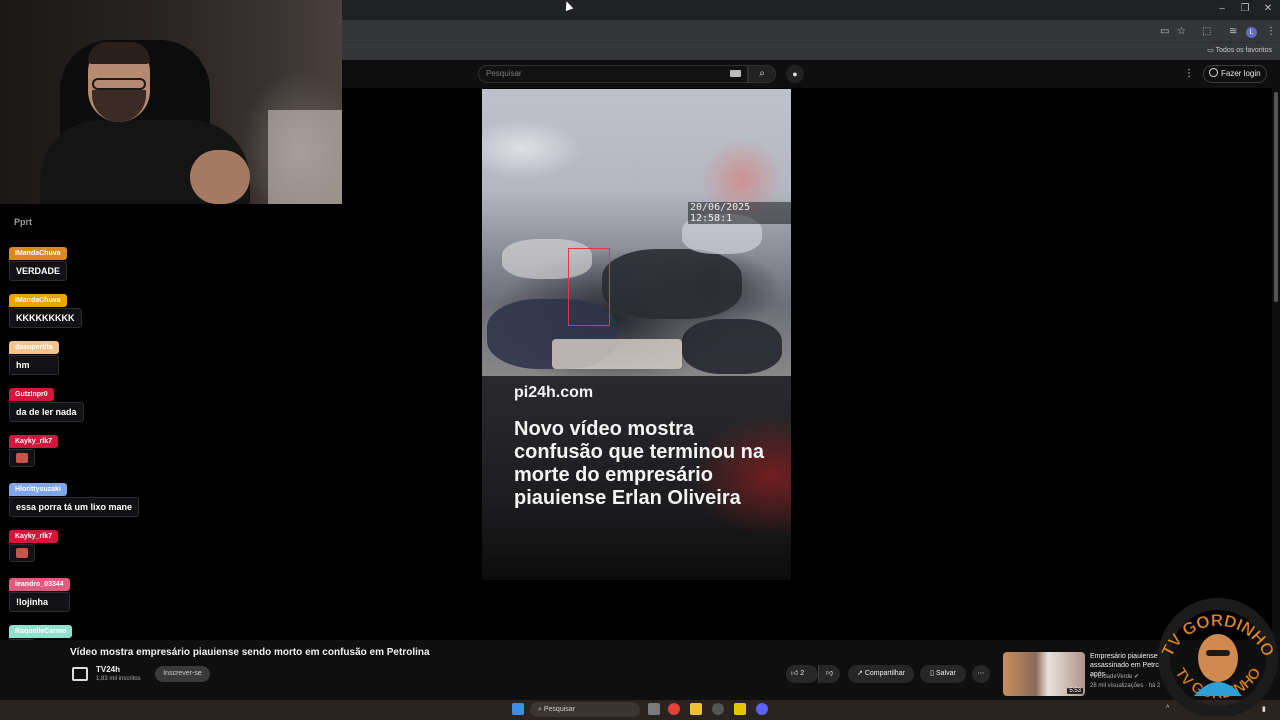 This screenshot has height=720, width=1280. I want to click on voice-search-button: ●, so click(795, 74).